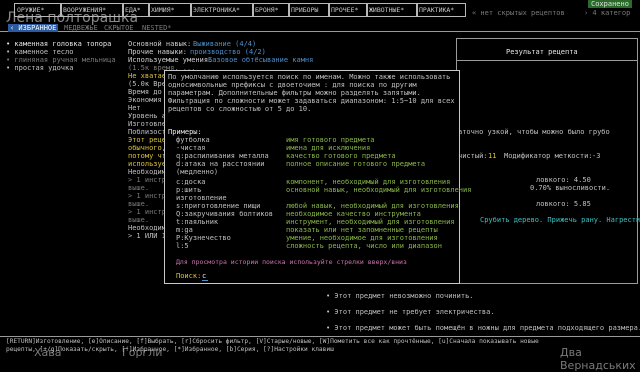  I want to click on example-key: l:5, so click(182, 246).